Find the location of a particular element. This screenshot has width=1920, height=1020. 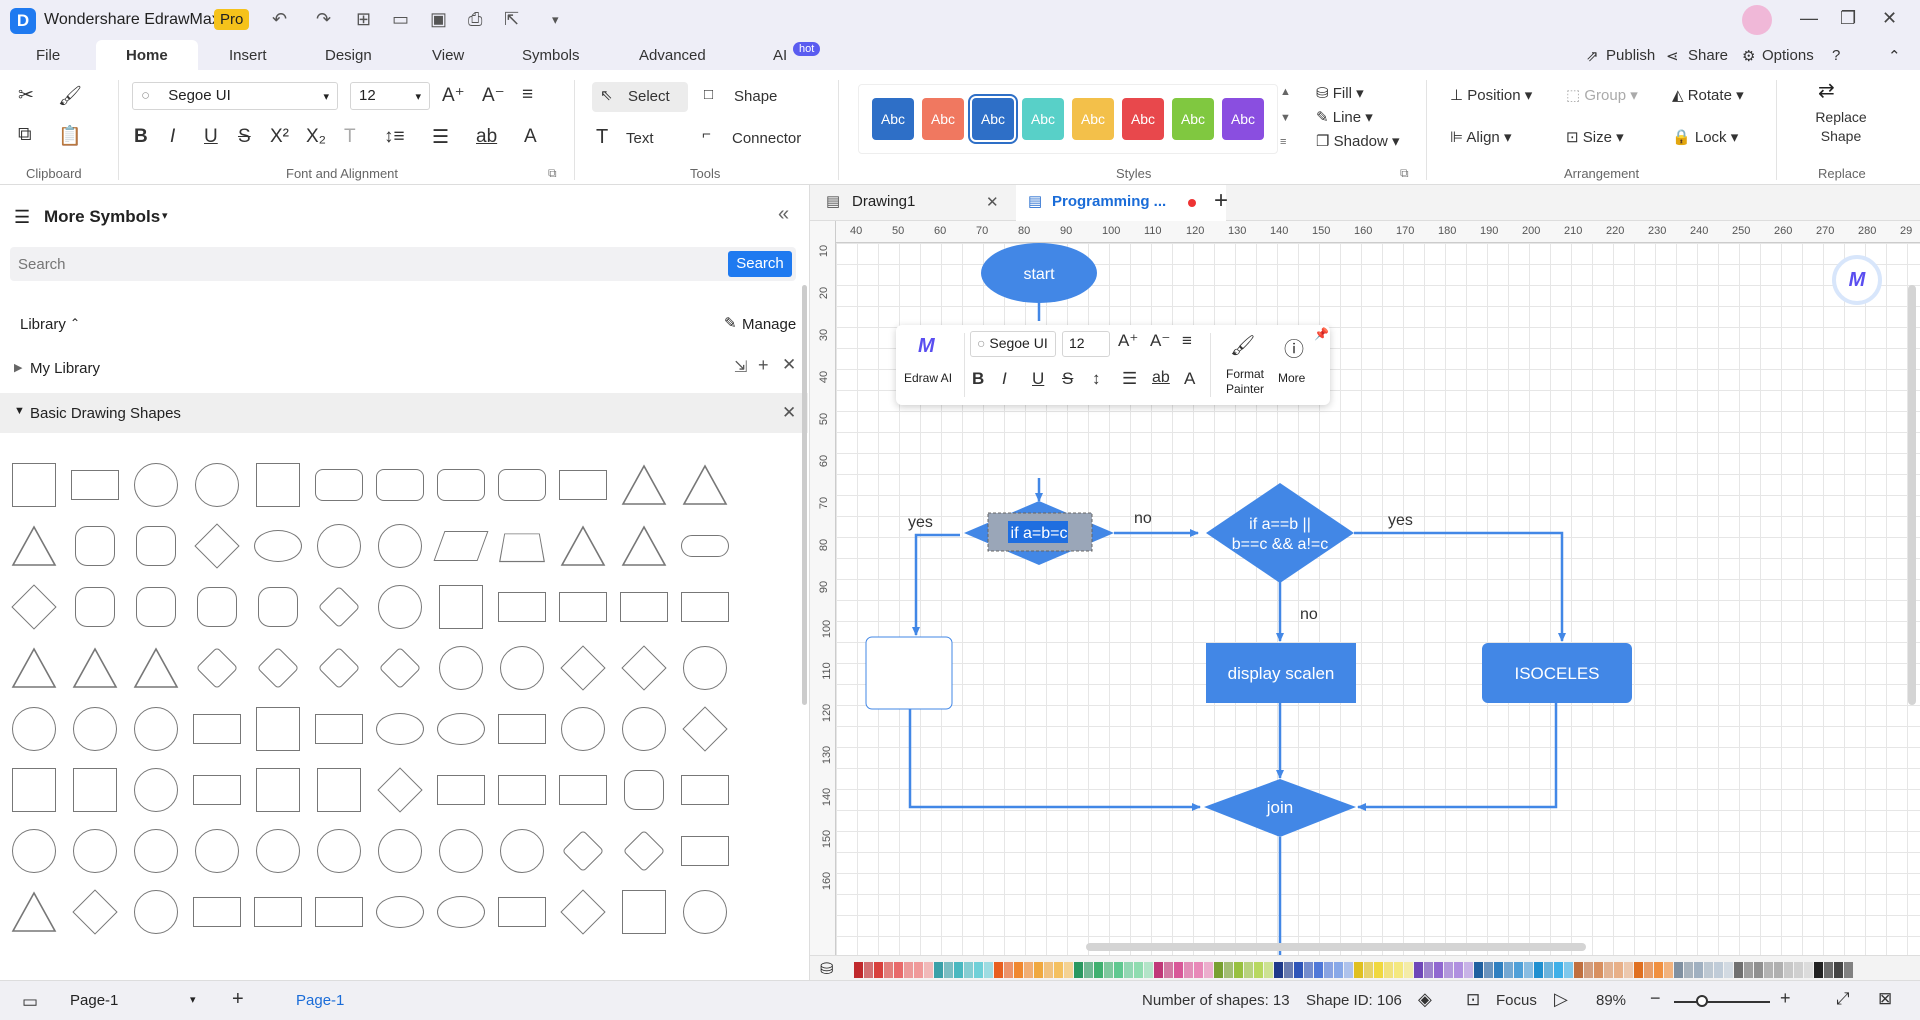

strikethrough-icon: S is located at coordinates (244, 137).